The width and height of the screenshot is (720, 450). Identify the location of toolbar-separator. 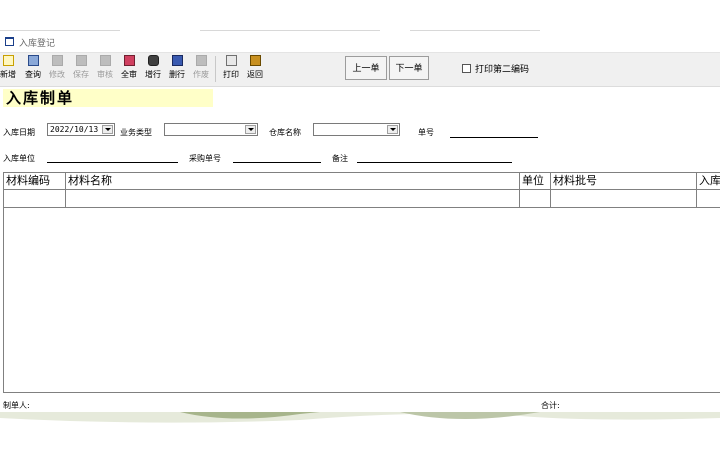
(215, 69).